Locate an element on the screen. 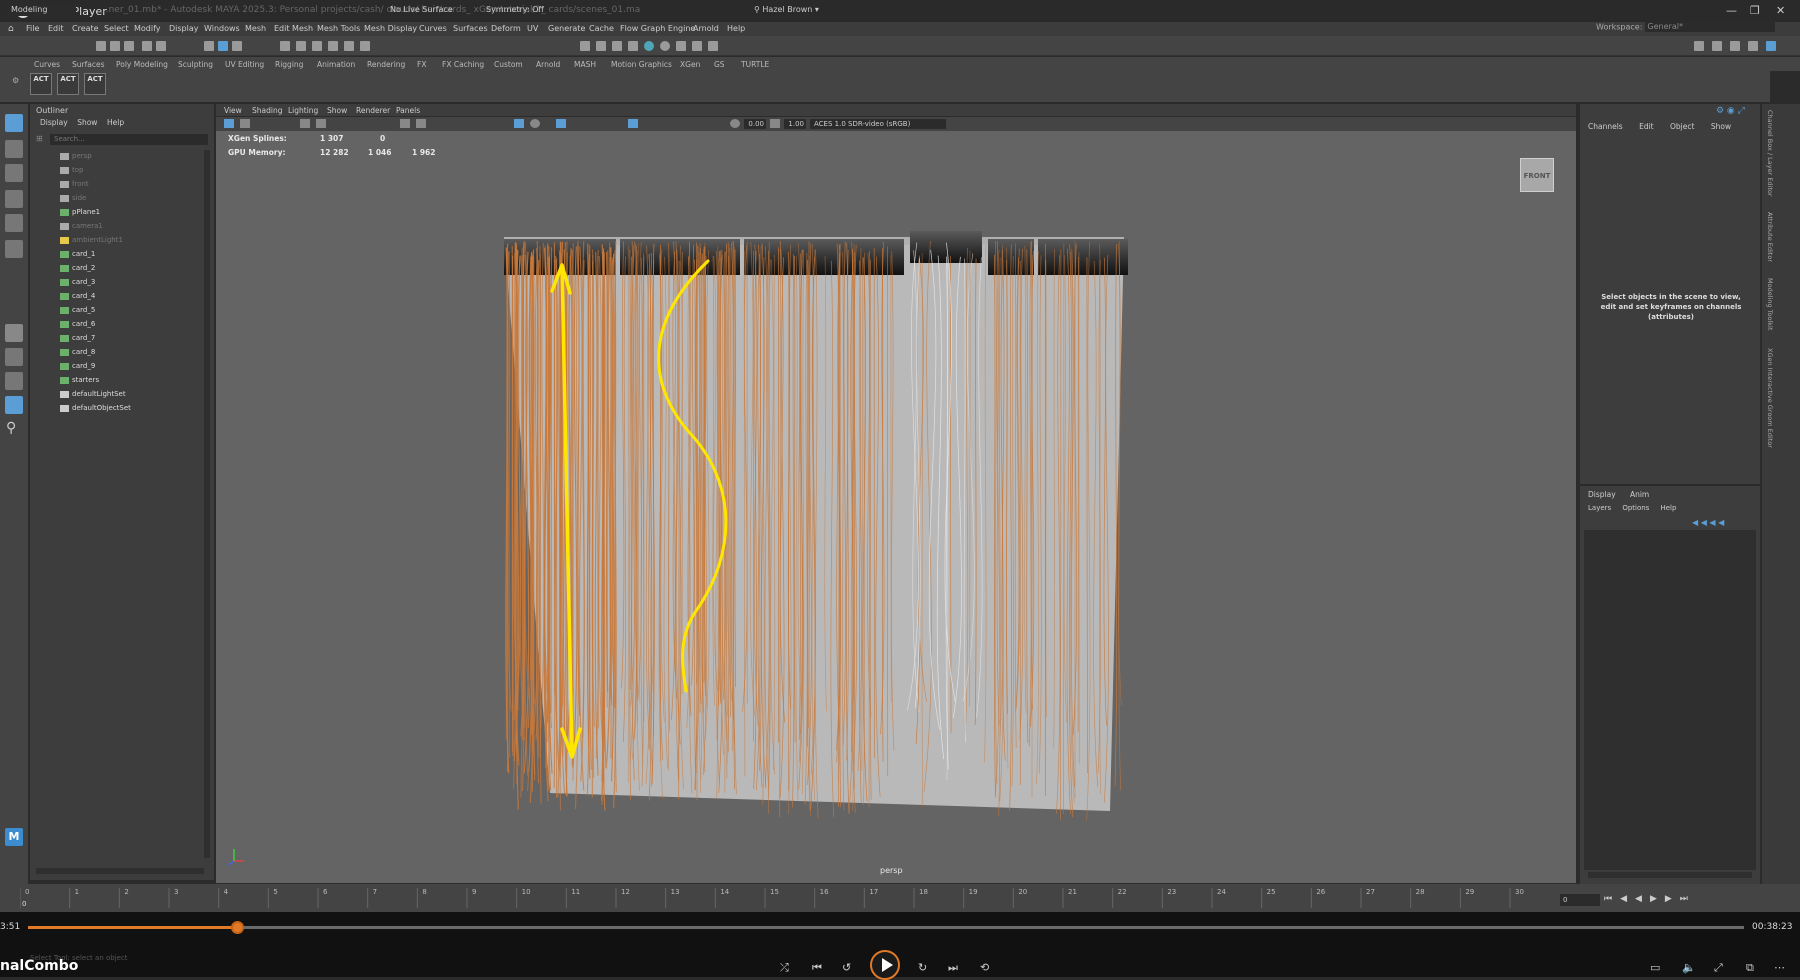  symmetry-dropdown: Symmetry: Off is located at coordinates (515, 9).